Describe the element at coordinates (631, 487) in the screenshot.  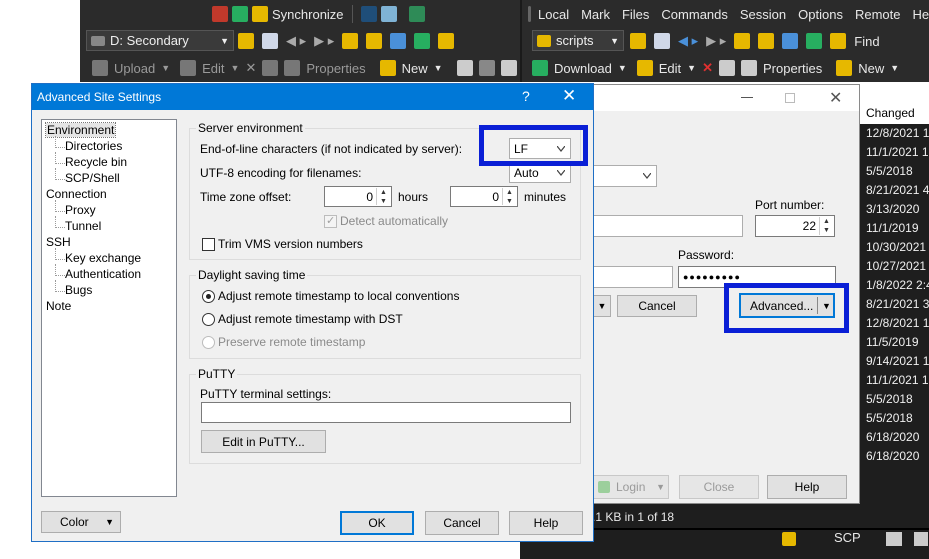
I see `login-button: Login ▼` at that location.